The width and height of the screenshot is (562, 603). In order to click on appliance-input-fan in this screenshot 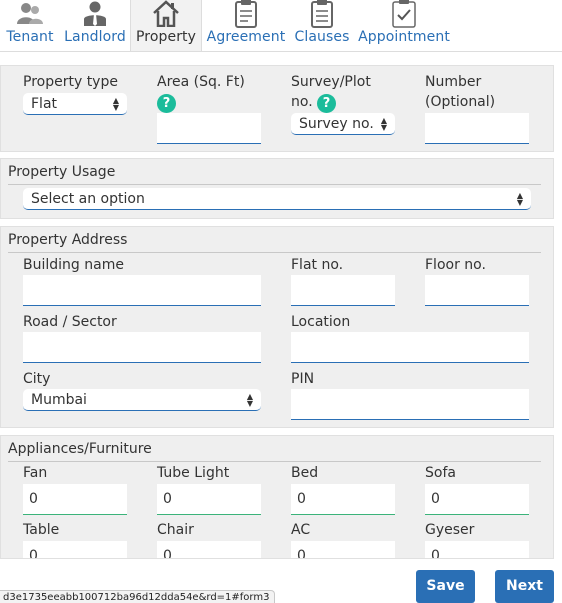, I will do `click(75, 499)`.